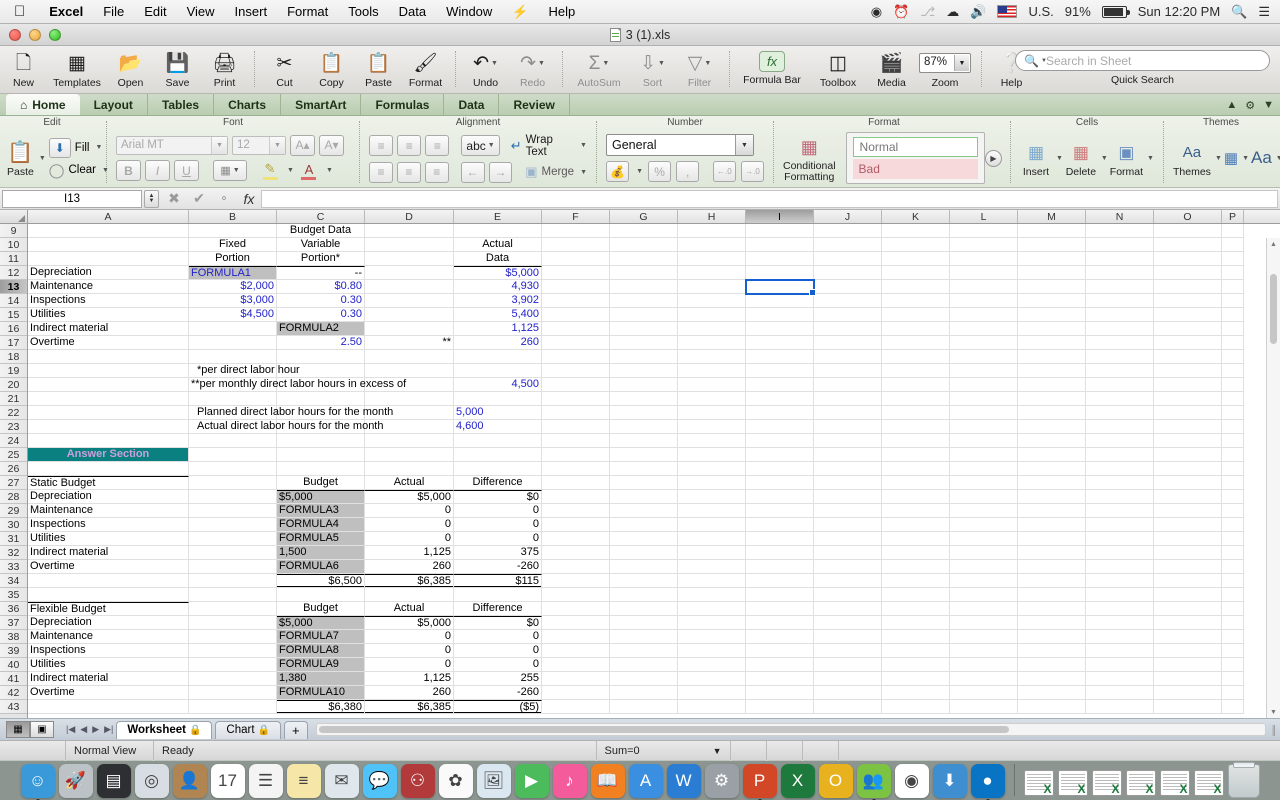  I want to click on column-header-j: J, so click(848, 216).